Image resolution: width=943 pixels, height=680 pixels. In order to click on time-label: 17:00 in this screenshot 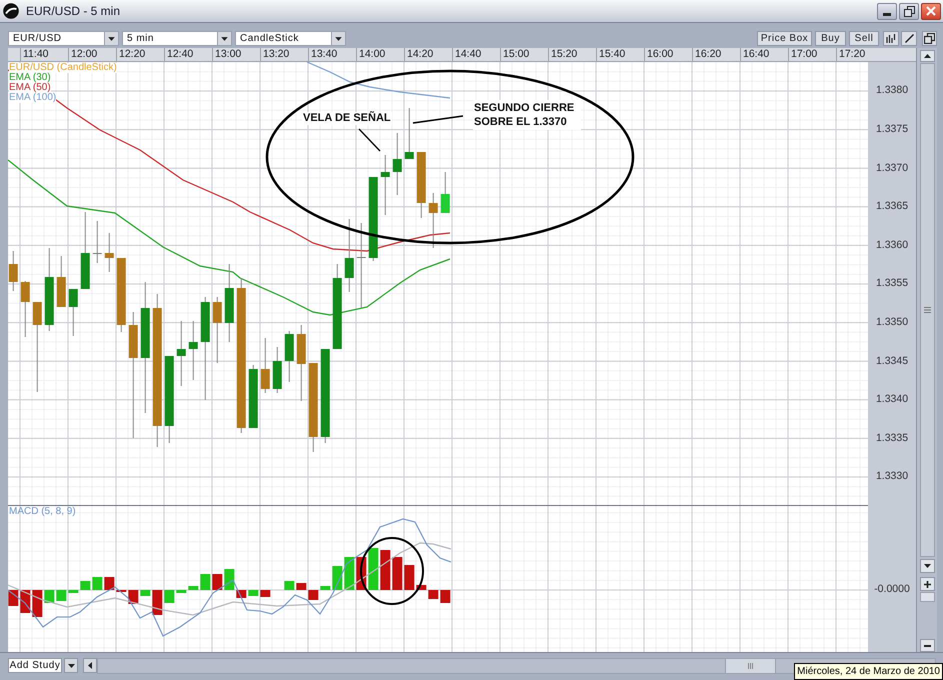, I will do `click(804, 54)`.